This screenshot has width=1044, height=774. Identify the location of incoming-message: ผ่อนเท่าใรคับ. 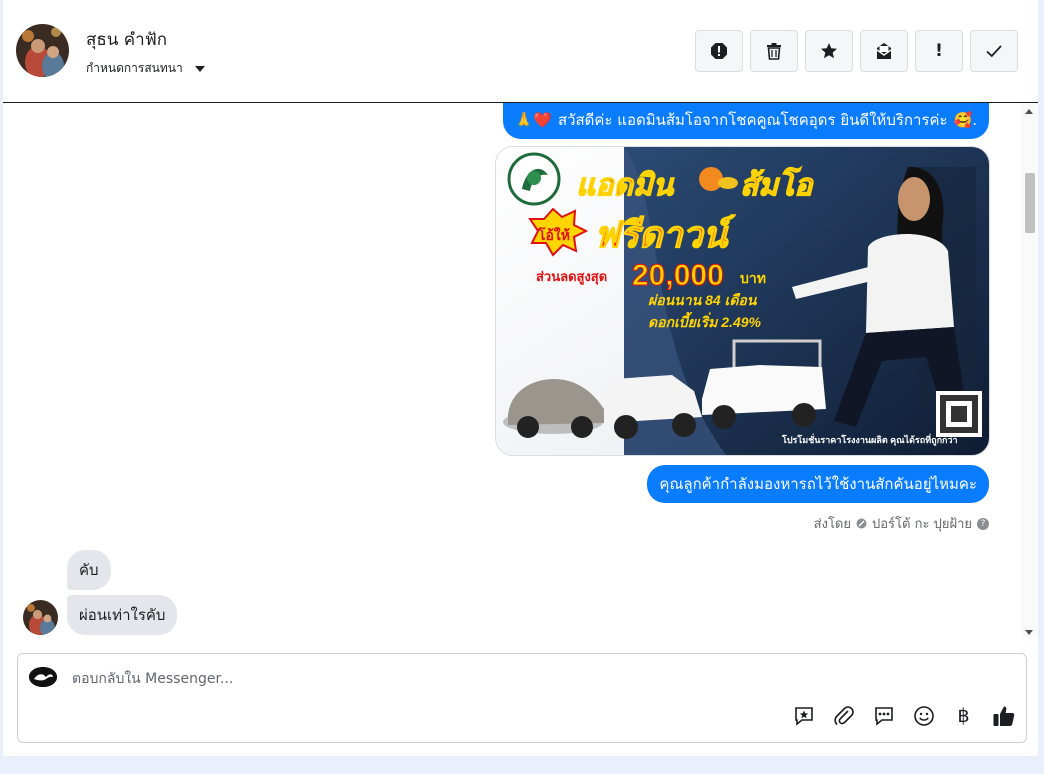
(122, 615).